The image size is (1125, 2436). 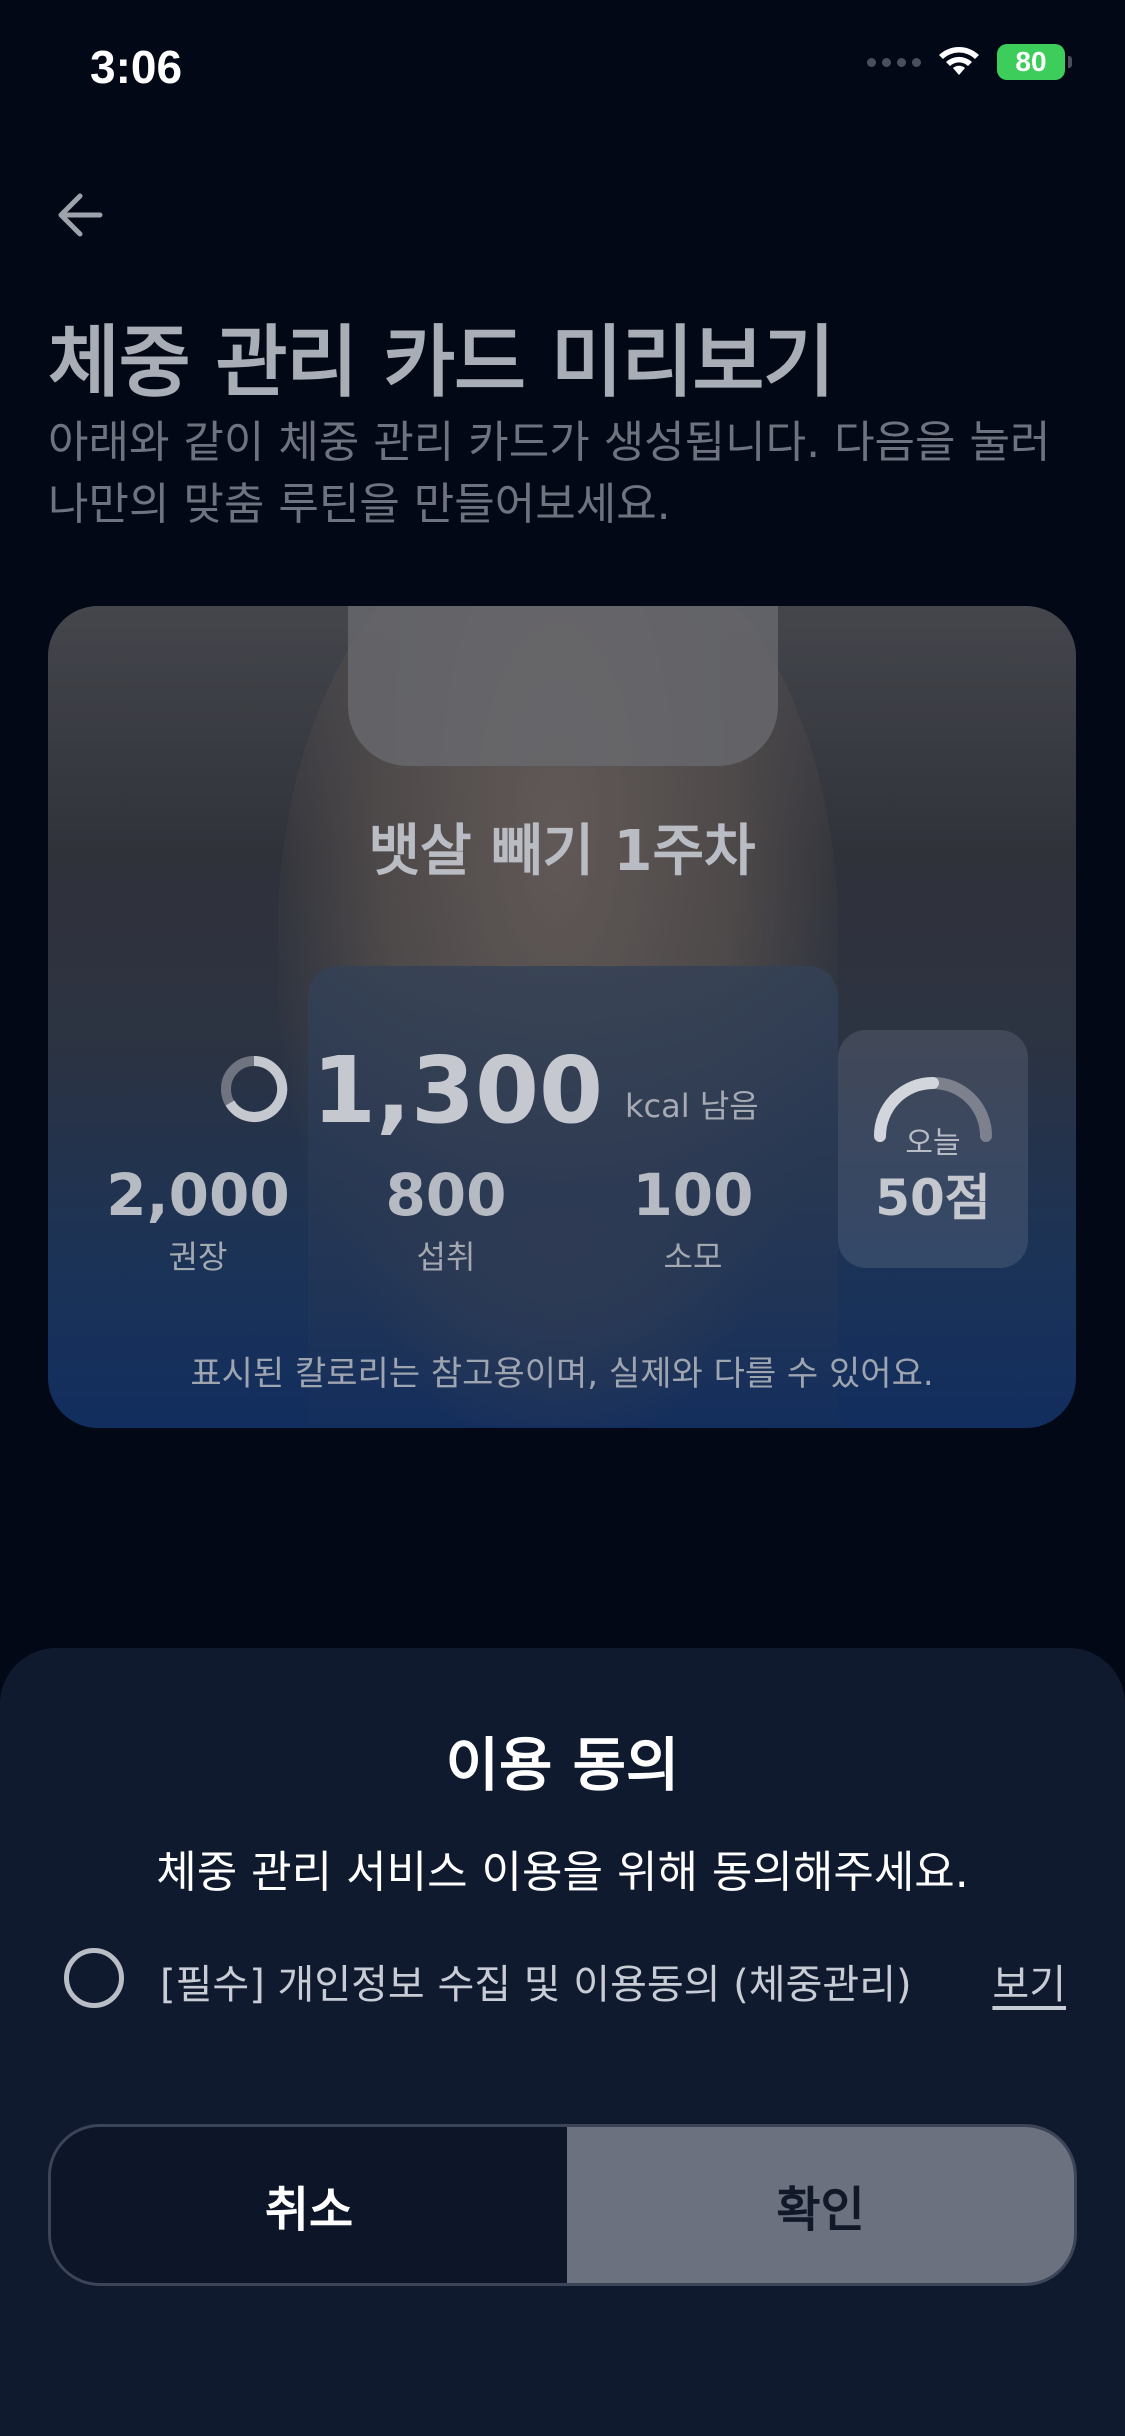 What do you see at coordinates (441, 363) in the screenshot?
I see `page-title: 체중 관리 카드 미리보기` at bounding box center [441, 363].